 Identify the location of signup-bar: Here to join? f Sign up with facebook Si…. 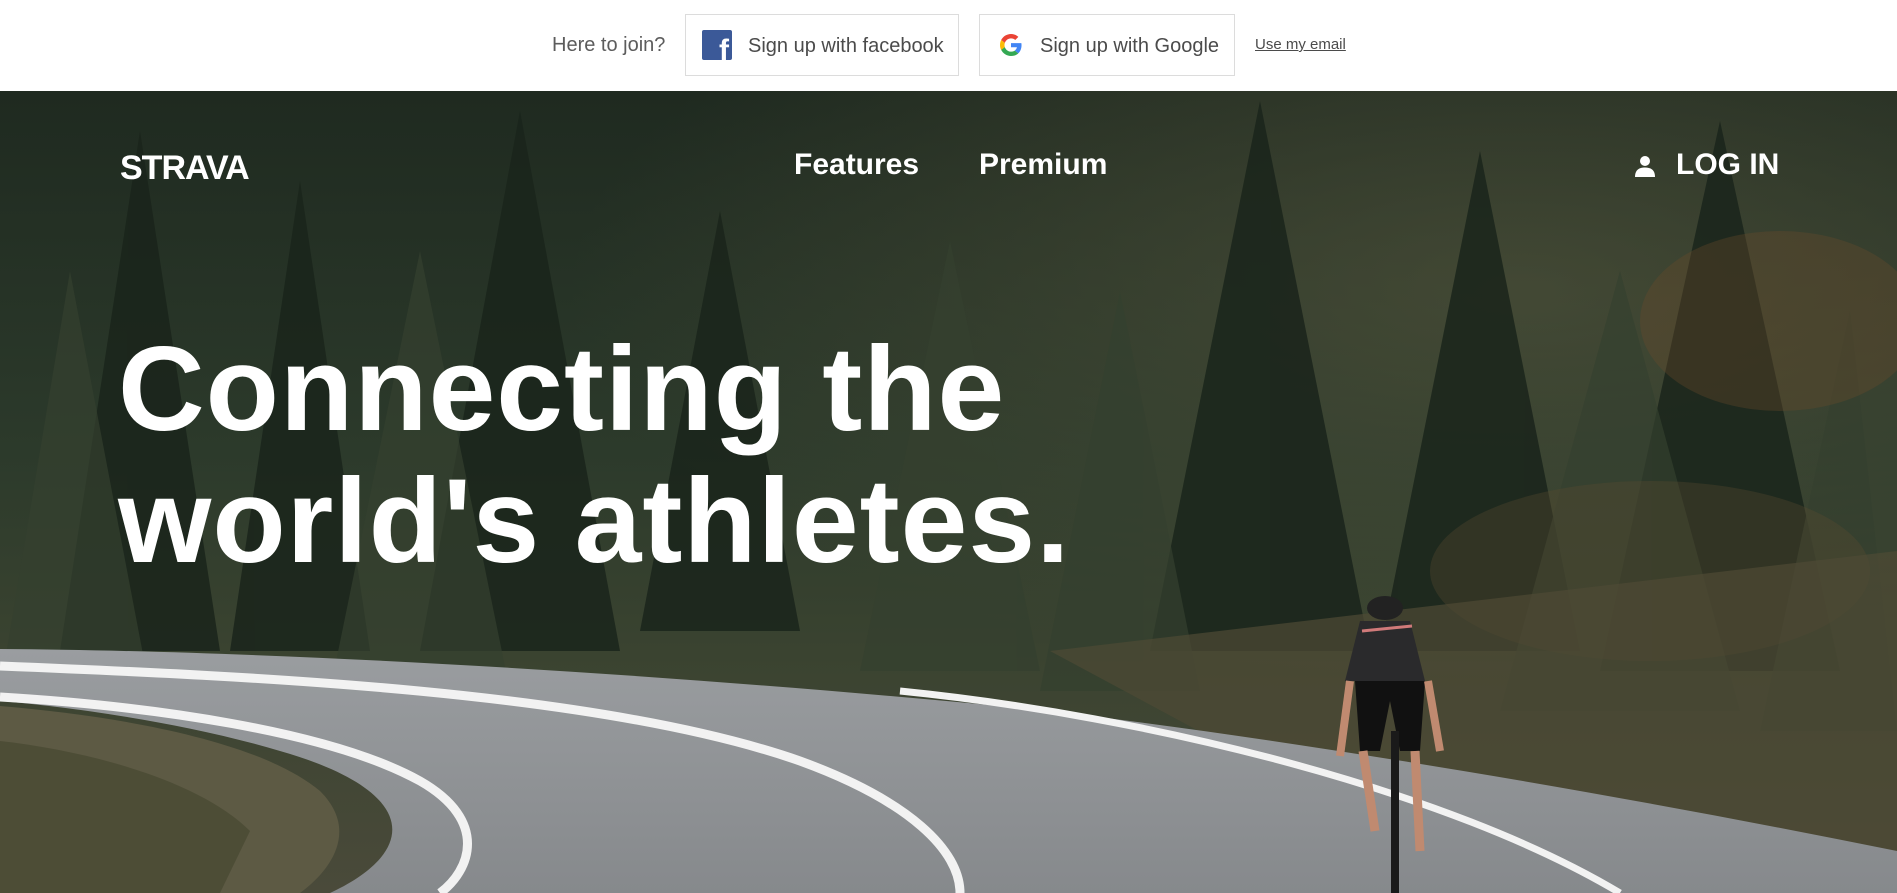
(948, 45).